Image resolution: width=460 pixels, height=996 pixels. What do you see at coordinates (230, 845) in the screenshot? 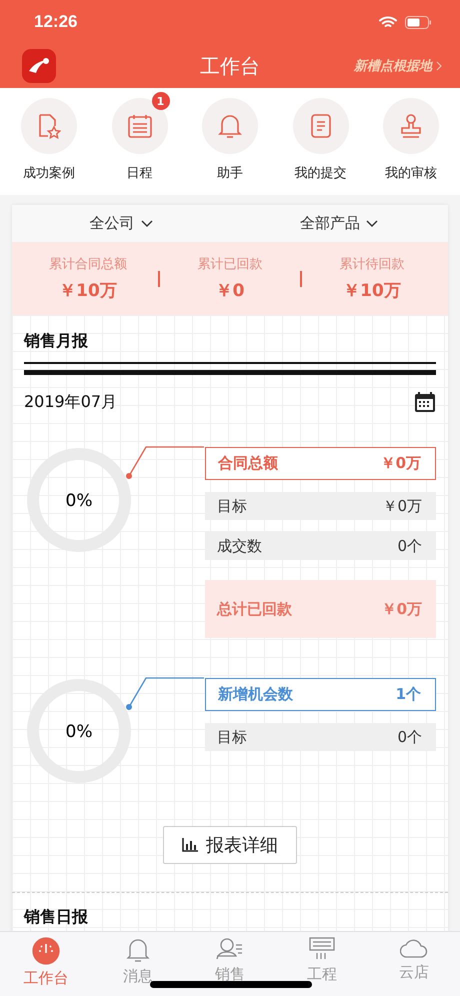
I see `report-detail-button: 报表详细` at bounding box center [230, 845].